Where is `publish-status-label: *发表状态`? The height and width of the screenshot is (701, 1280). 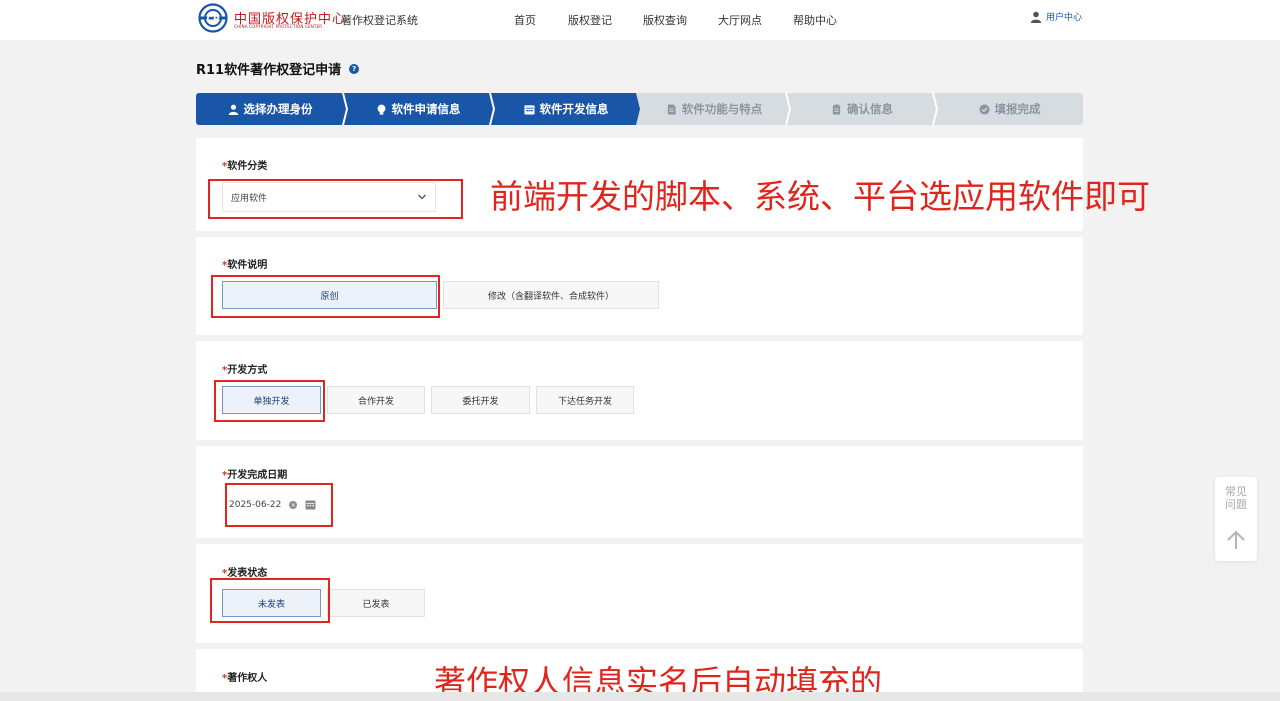 publish-status-label: *发表状态 is located at coordinates (245, 573).